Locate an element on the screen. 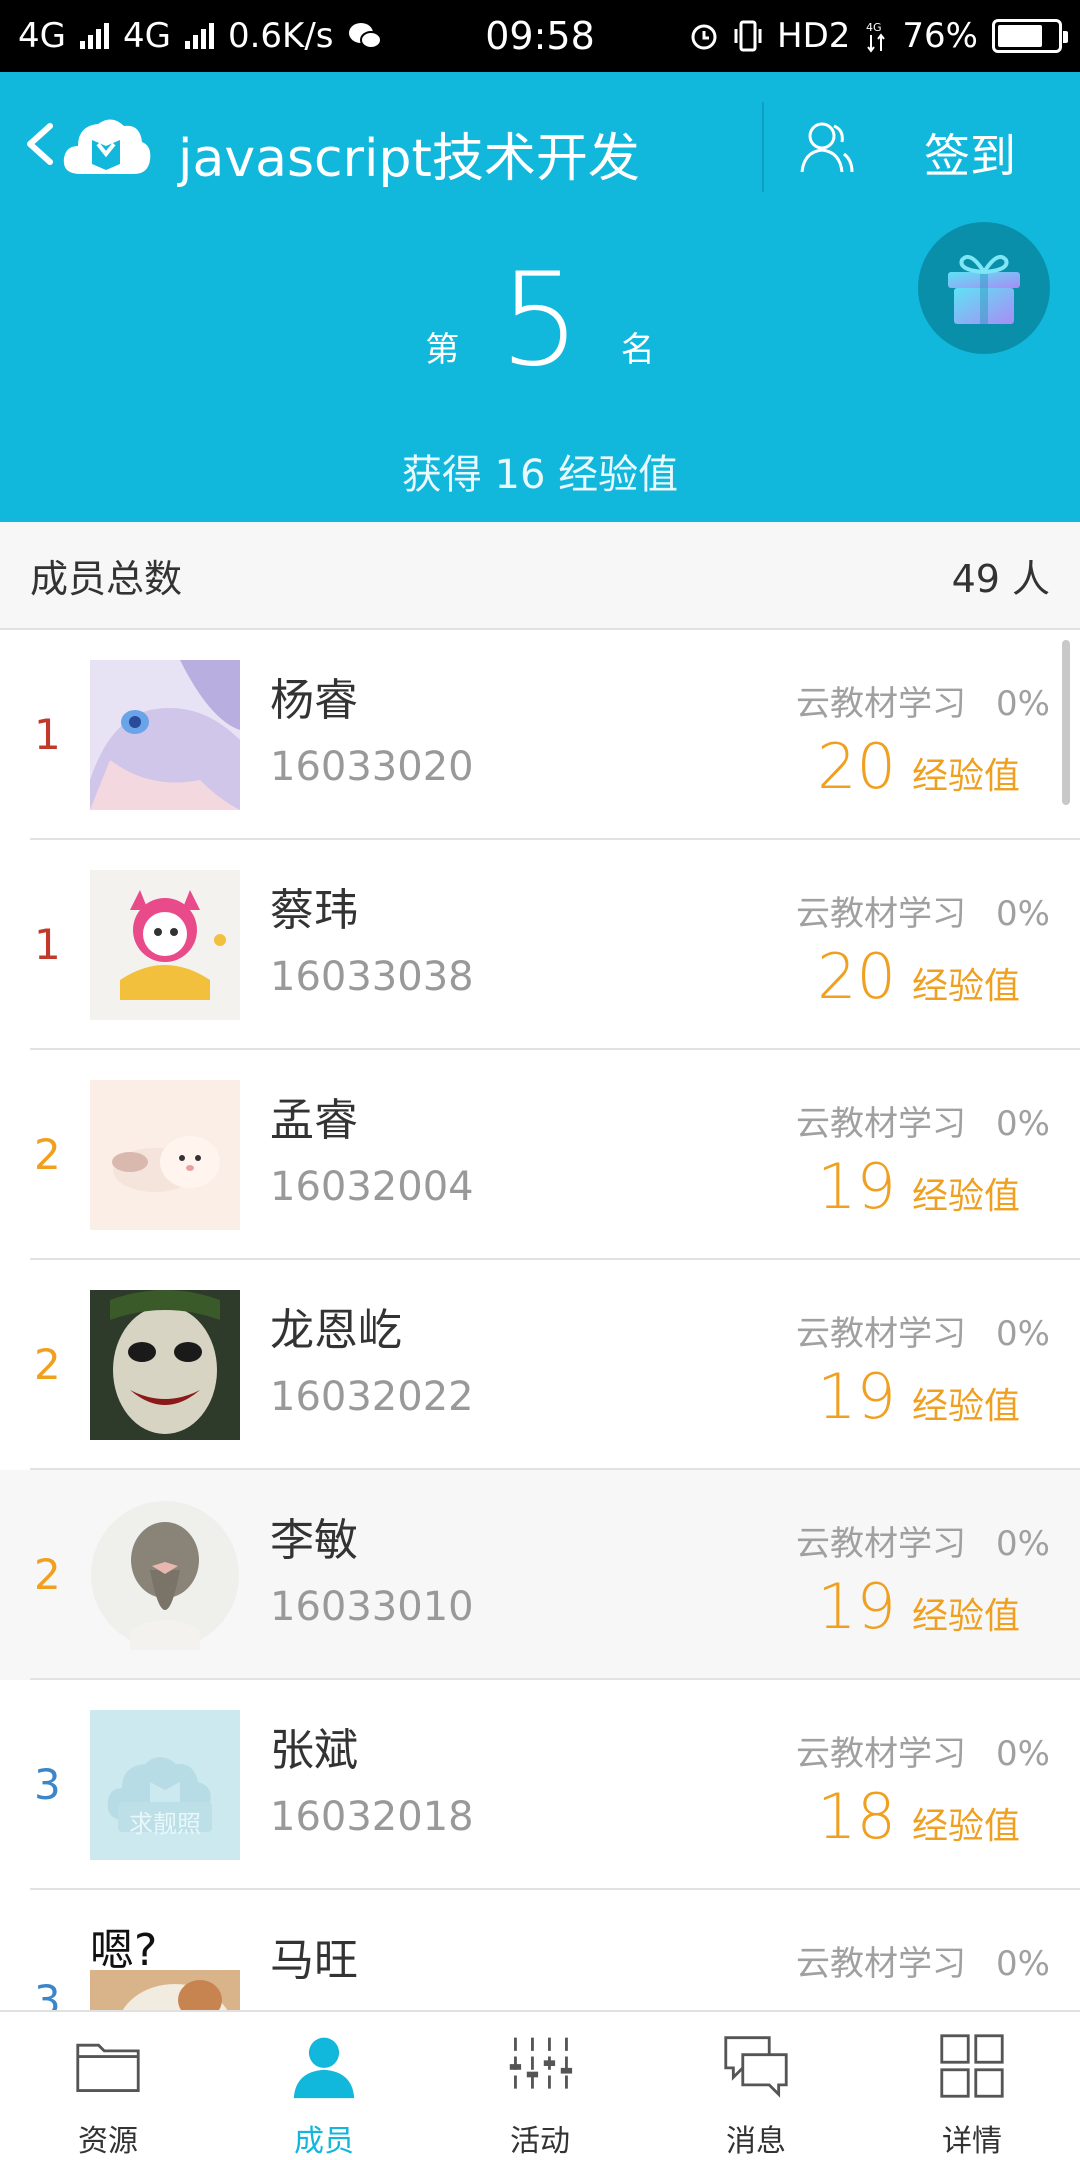 The image size is (1080, 2160). member-summary: 成员总数 49 人 is located at coordinates (540, 576).